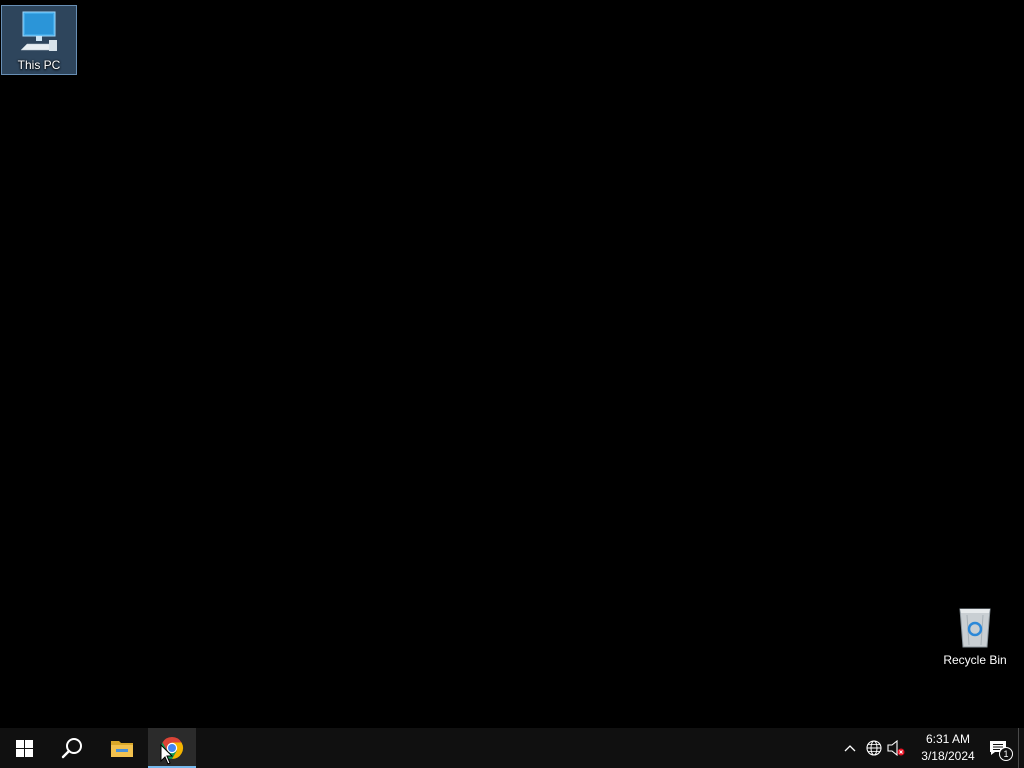 The image size is (1024, 768). I want to click on search-icon, so click(71, 748).